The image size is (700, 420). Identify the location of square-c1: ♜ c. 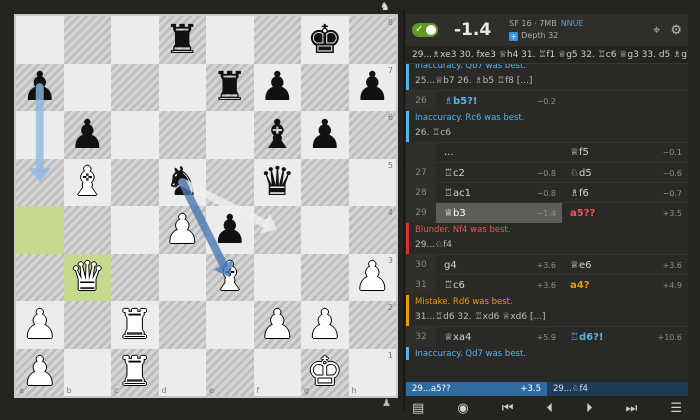
(135, 372).